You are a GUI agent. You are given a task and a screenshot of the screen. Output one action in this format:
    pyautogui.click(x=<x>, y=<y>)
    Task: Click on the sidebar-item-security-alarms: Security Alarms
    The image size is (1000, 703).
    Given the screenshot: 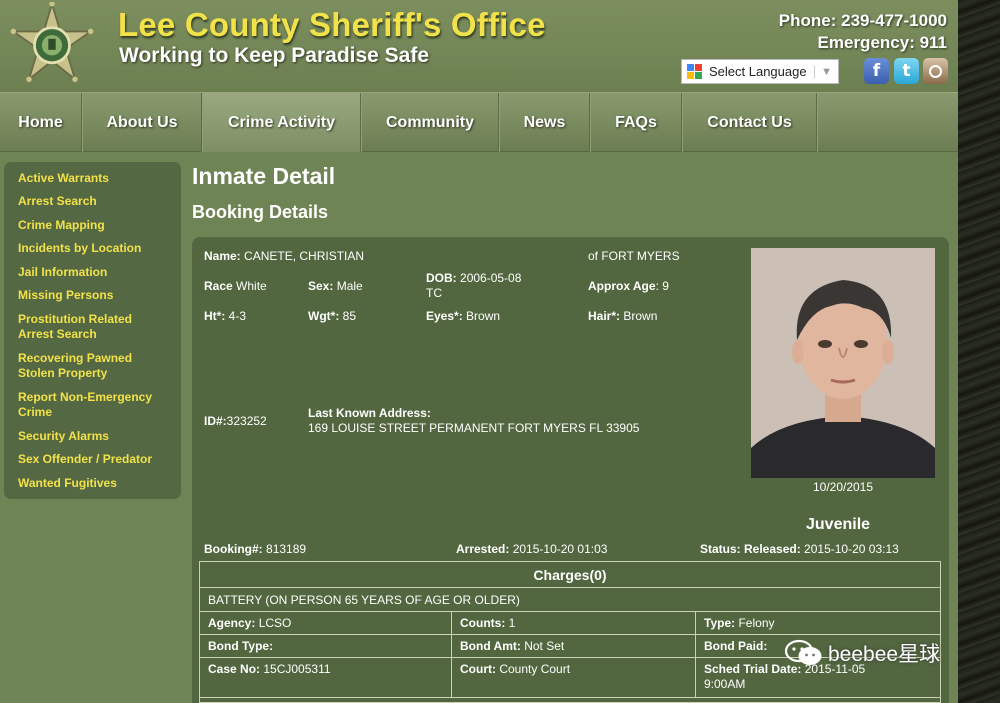 What is the action you would take?
    pyautogui.click(x=63, y=436)
    